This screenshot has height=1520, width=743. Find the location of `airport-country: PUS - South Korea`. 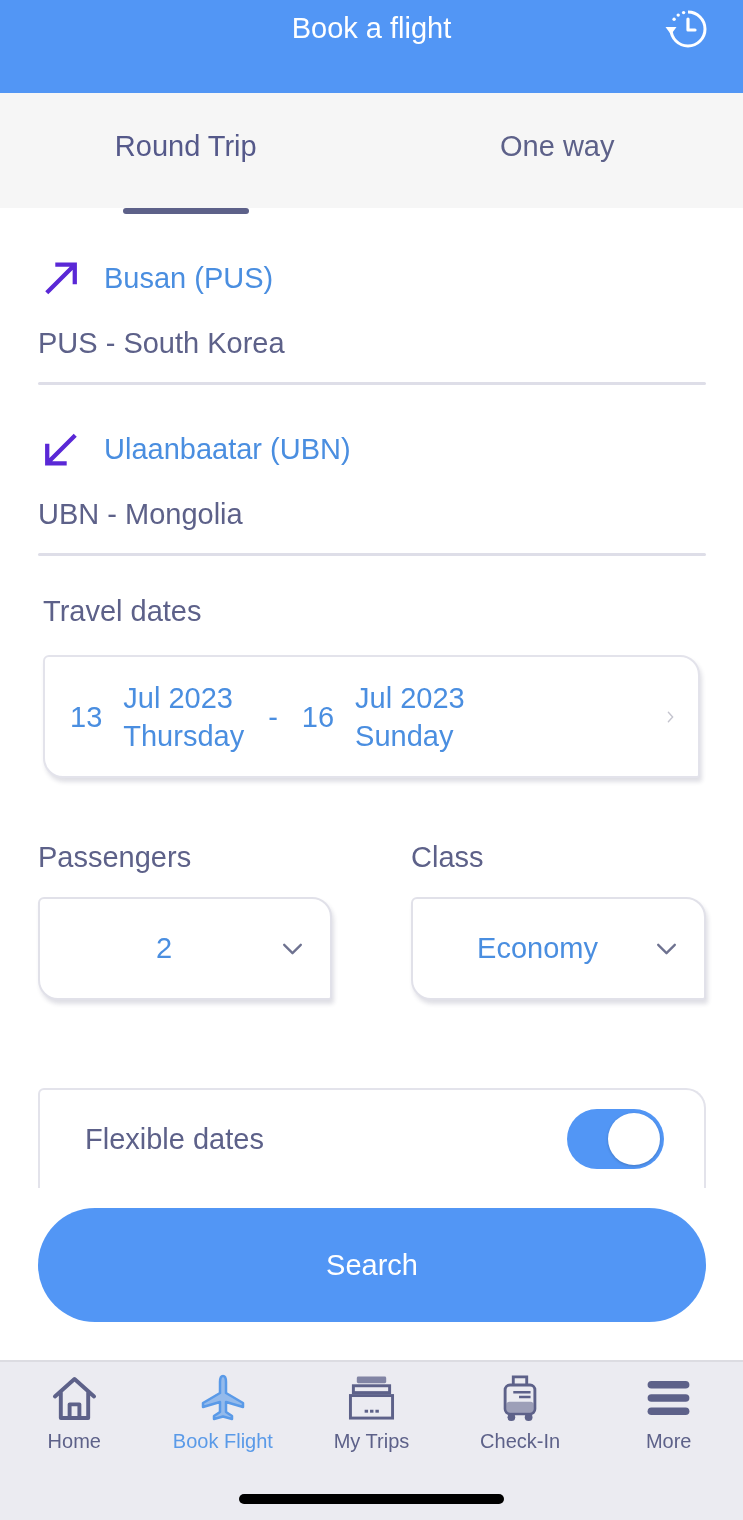

airport-country: PUS - South Korea is located at coordinates (161, 343).